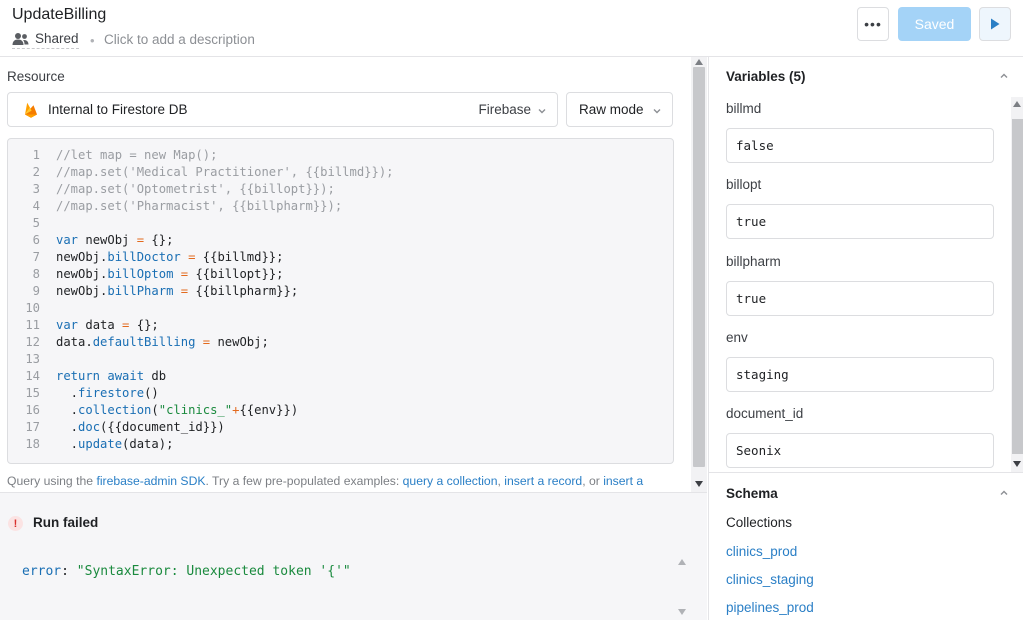  What do you see at coordinates (860, 298) in the screenshot?
I see `variable-input-billpharm: true` at bounding box center [860, 298].